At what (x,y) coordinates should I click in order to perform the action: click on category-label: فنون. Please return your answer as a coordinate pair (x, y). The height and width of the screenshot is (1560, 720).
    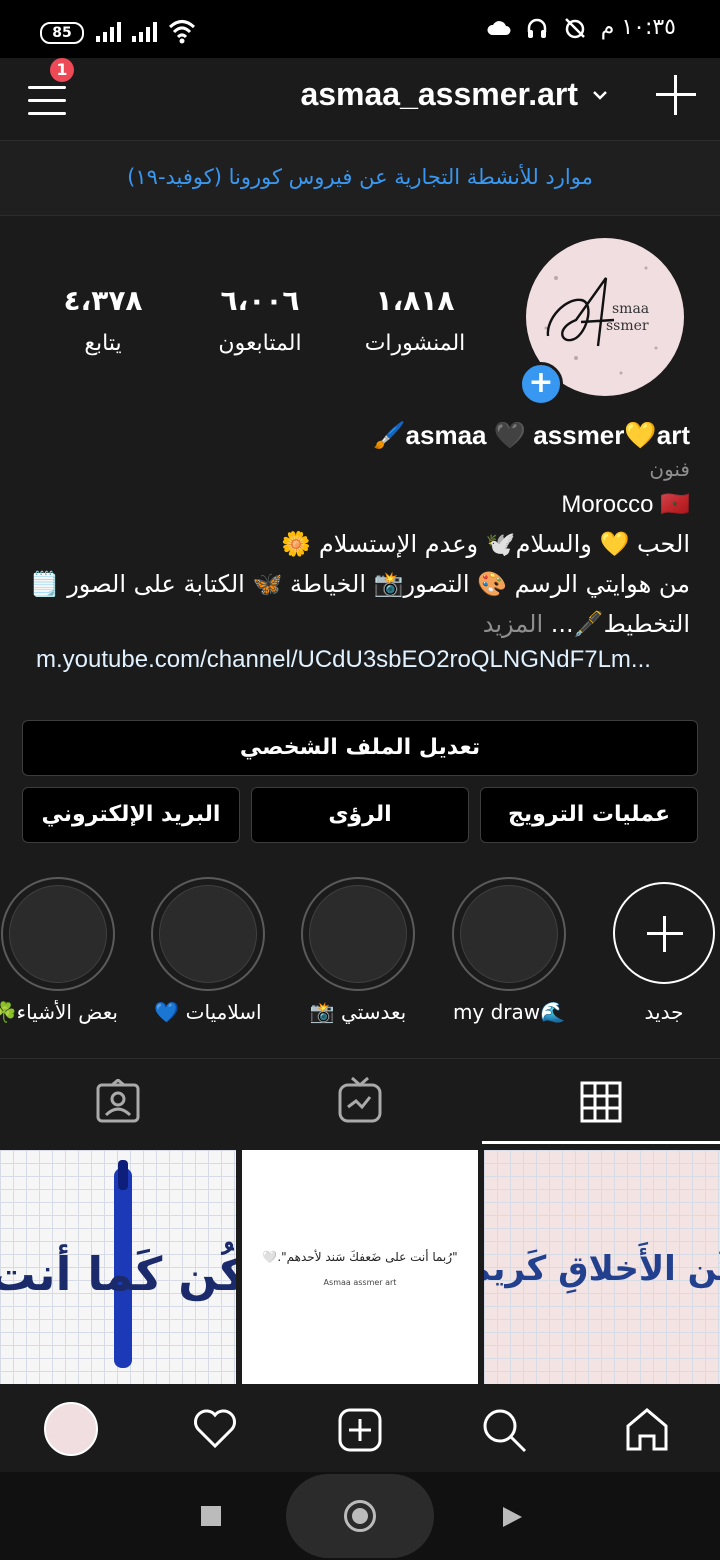
    Looking at the image, I should click on (669, 469).